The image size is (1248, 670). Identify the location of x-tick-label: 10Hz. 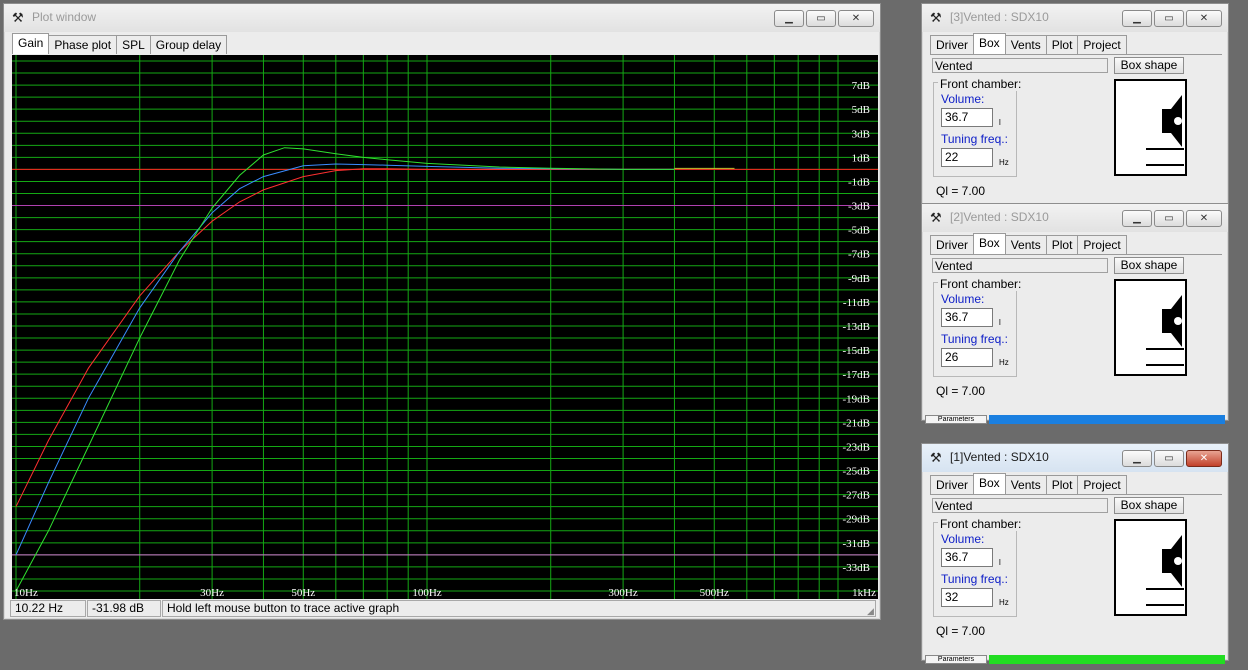
(26, 593).